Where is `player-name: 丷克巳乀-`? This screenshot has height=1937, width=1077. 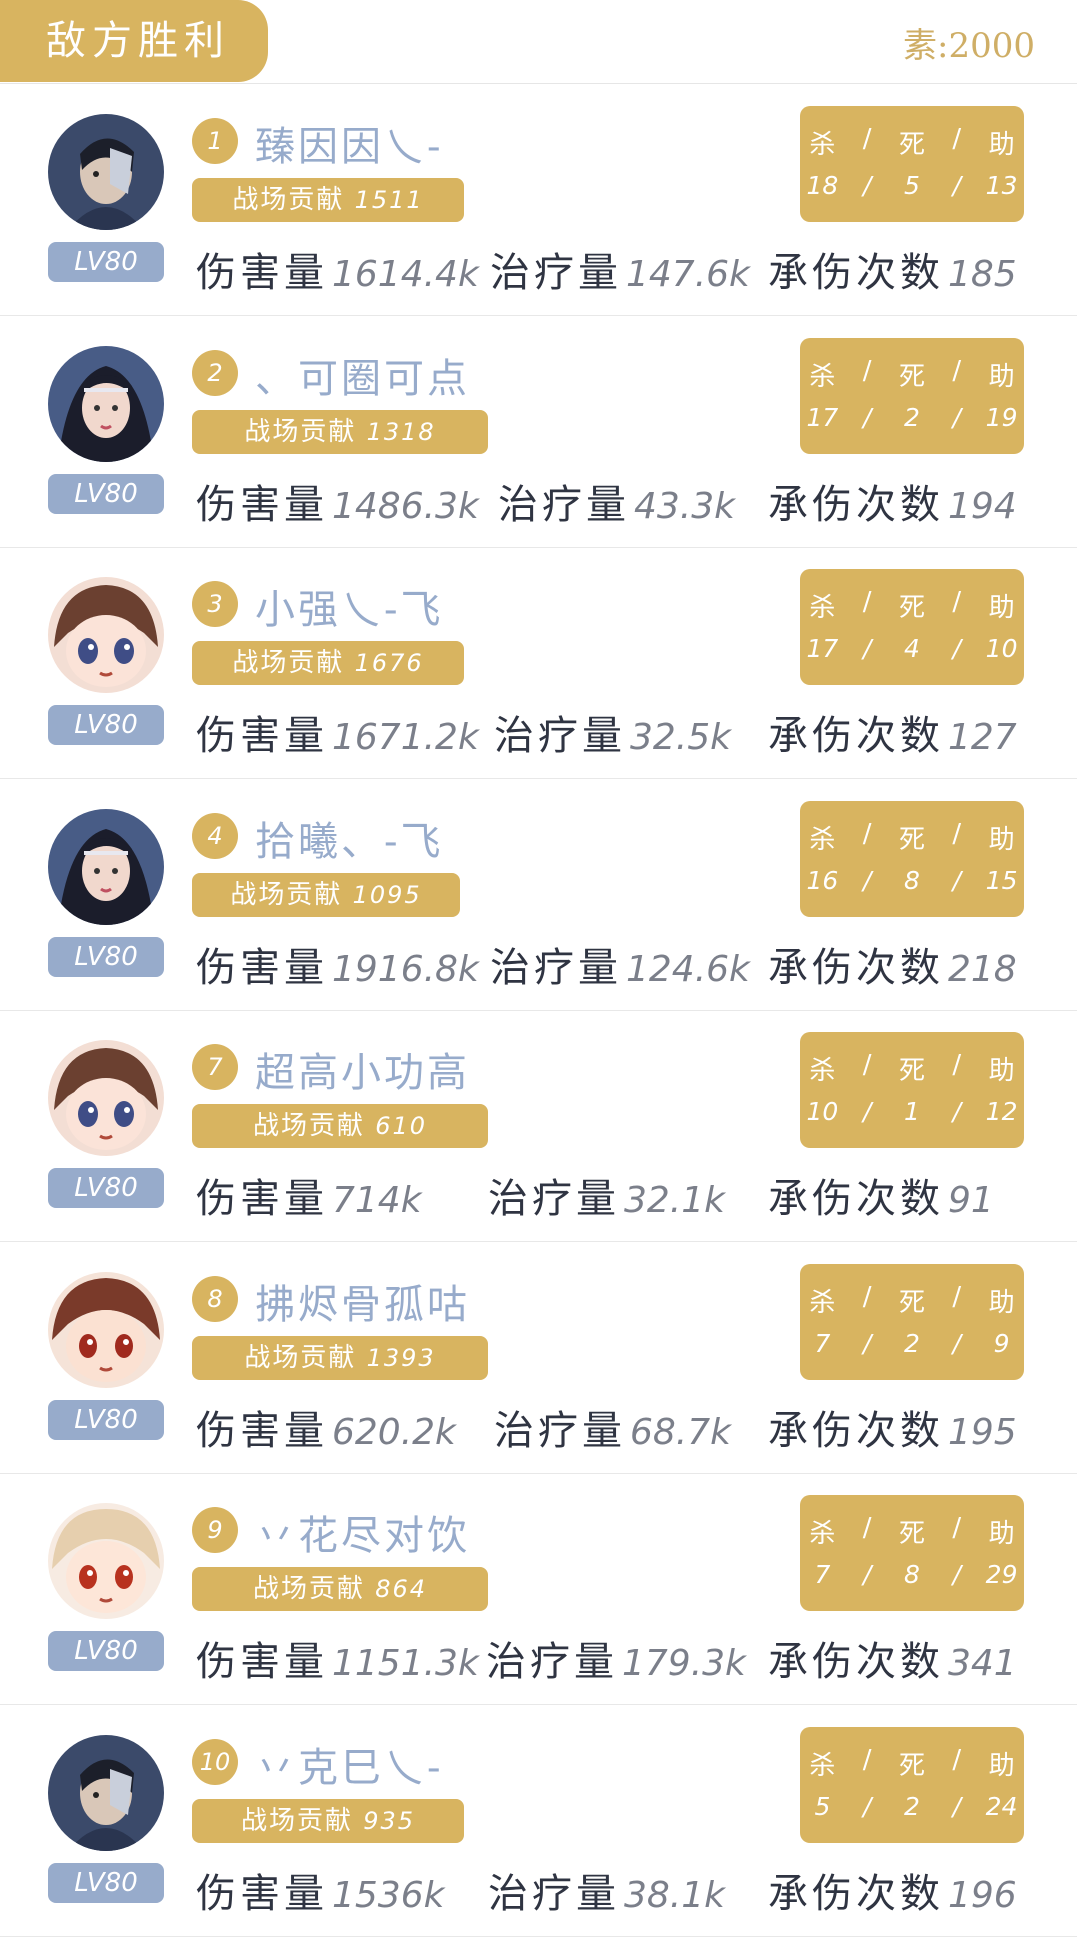 player-name: 丷克巳乀- is located at coordinates (349, 1764).